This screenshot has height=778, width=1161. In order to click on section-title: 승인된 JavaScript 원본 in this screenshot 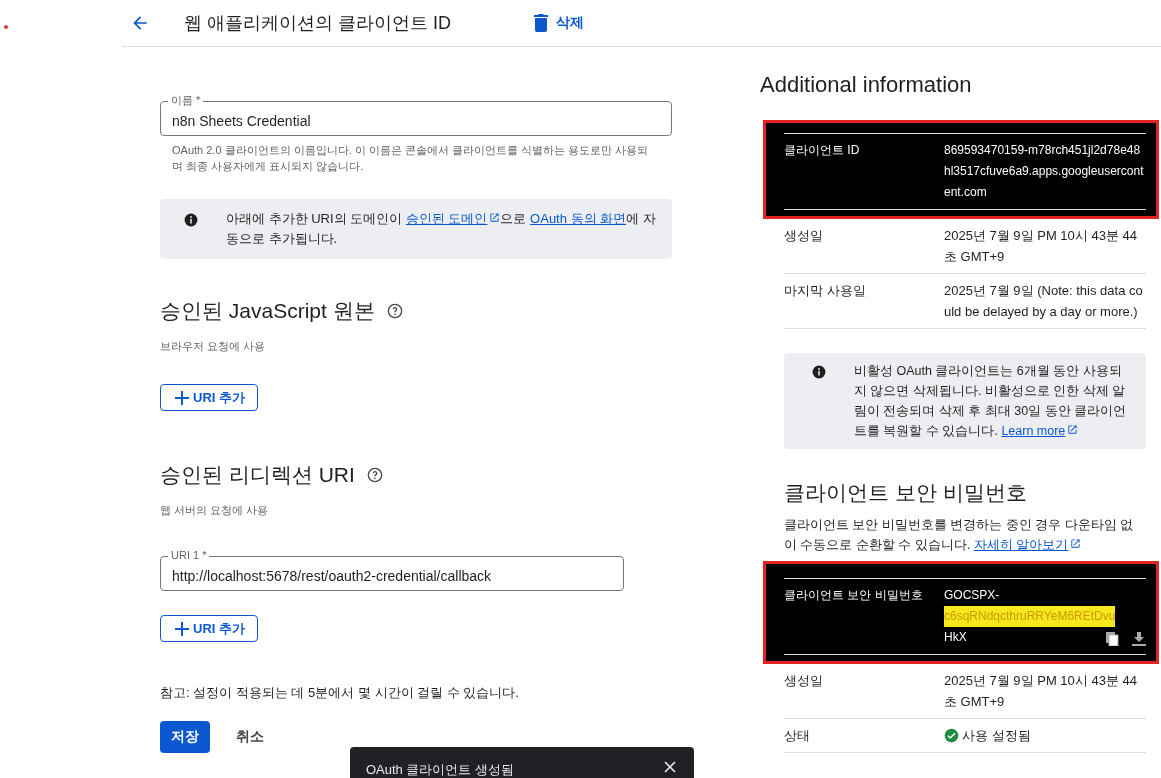, I will do `click(267, 311)`.